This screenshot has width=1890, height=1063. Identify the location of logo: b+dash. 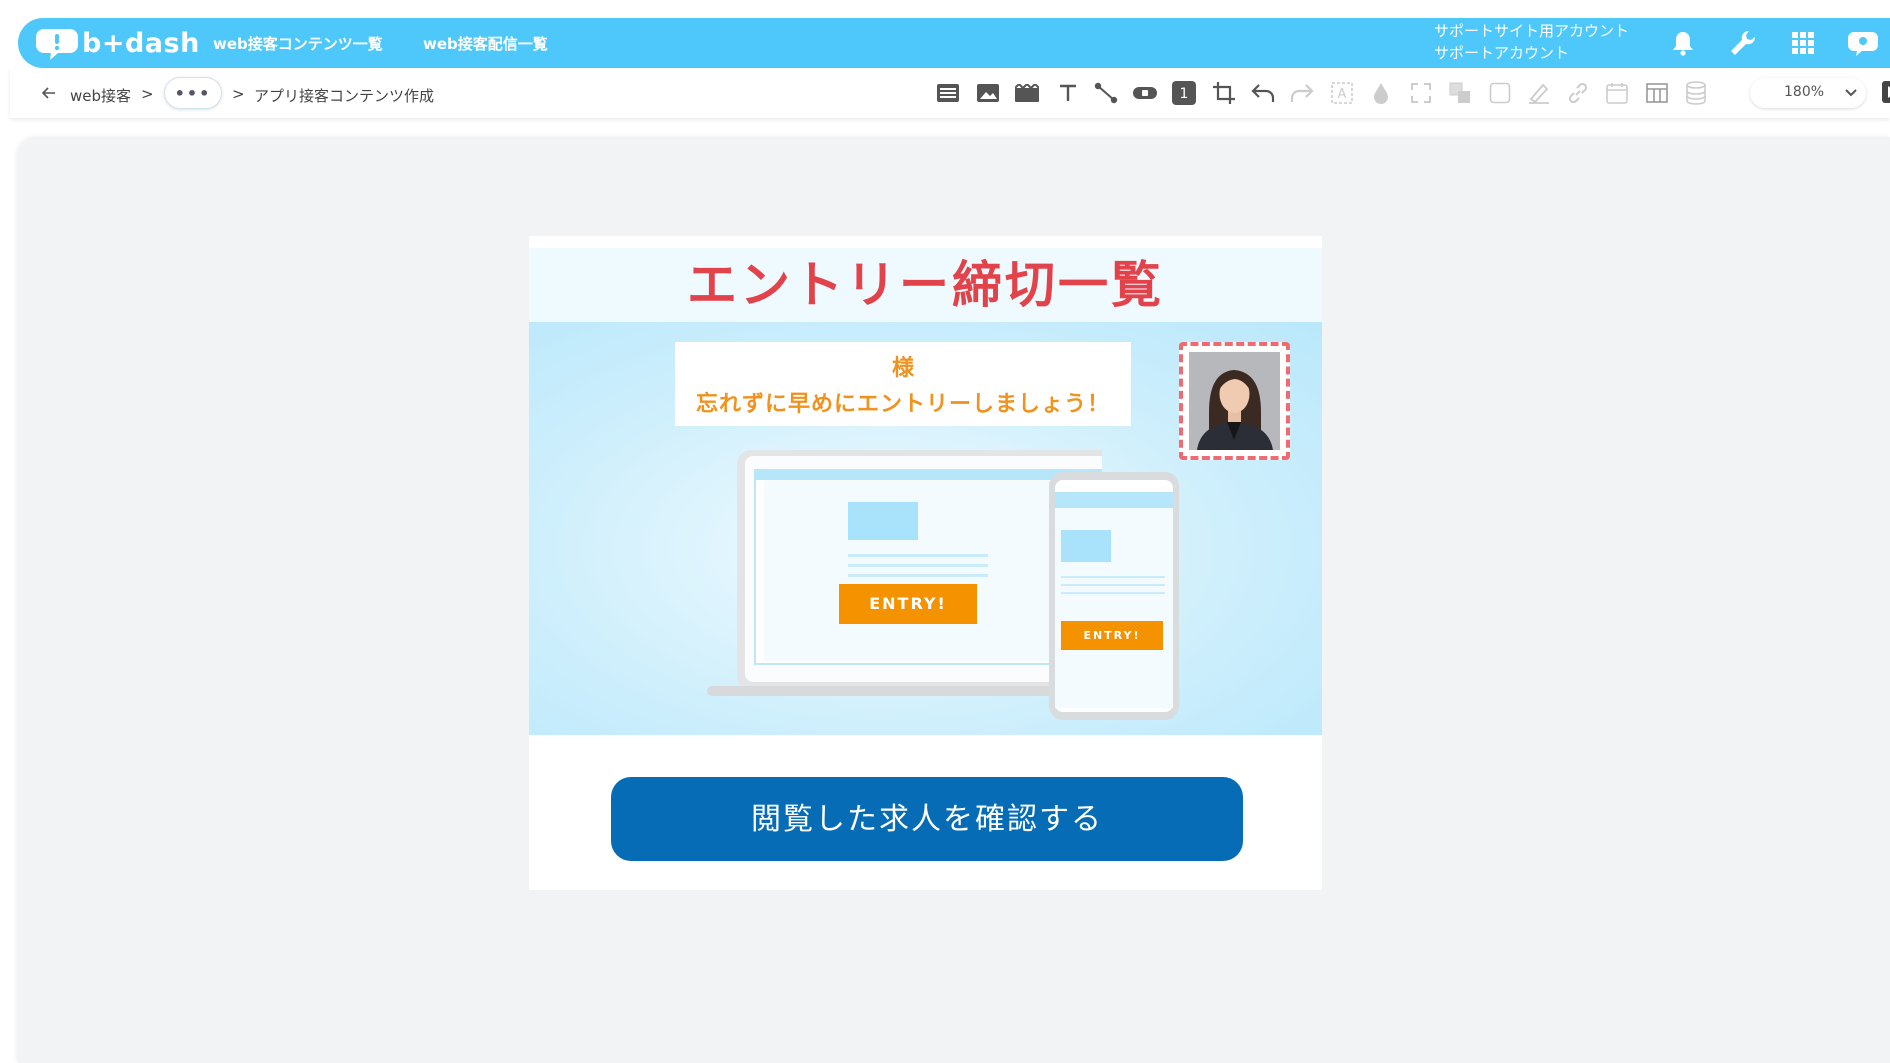
(118, 43).